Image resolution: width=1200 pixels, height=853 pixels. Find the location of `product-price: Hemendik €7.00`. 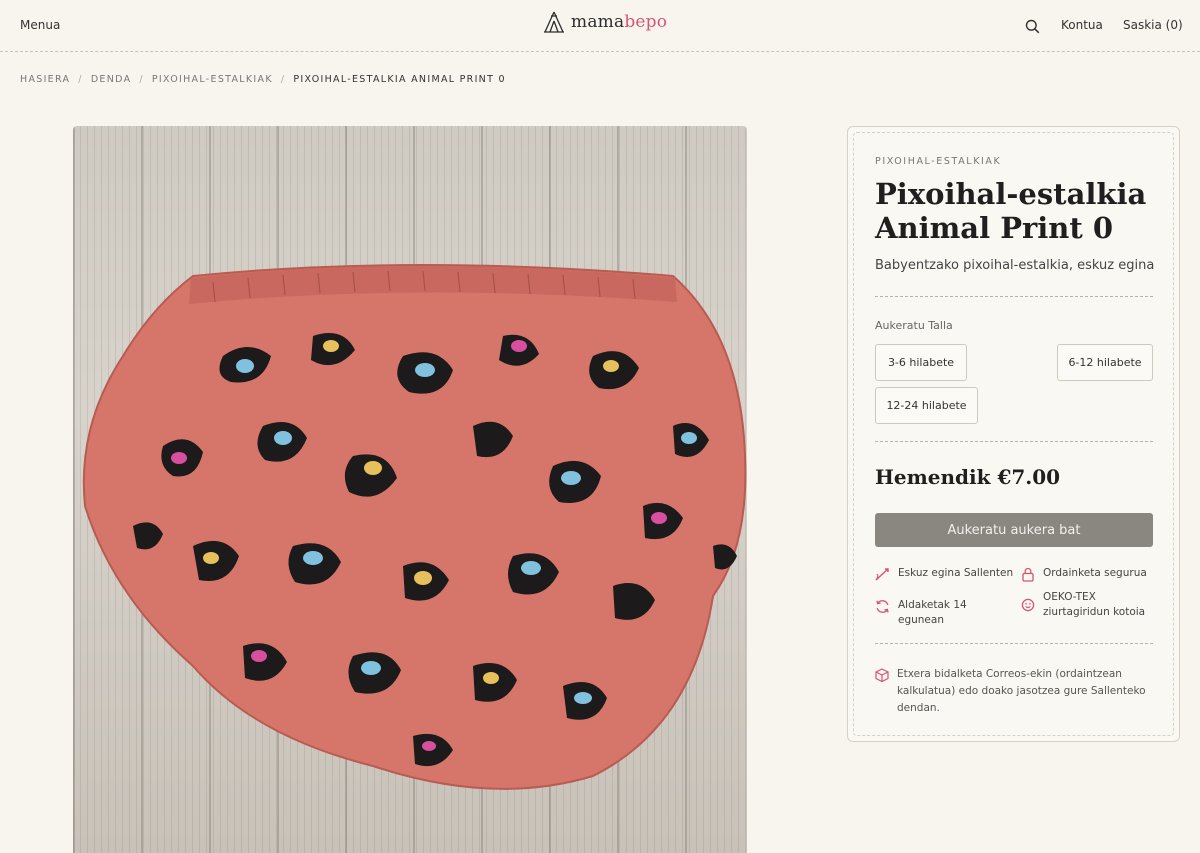

product-price: Hemendik €7.00 is located at coordinates (968, 477).